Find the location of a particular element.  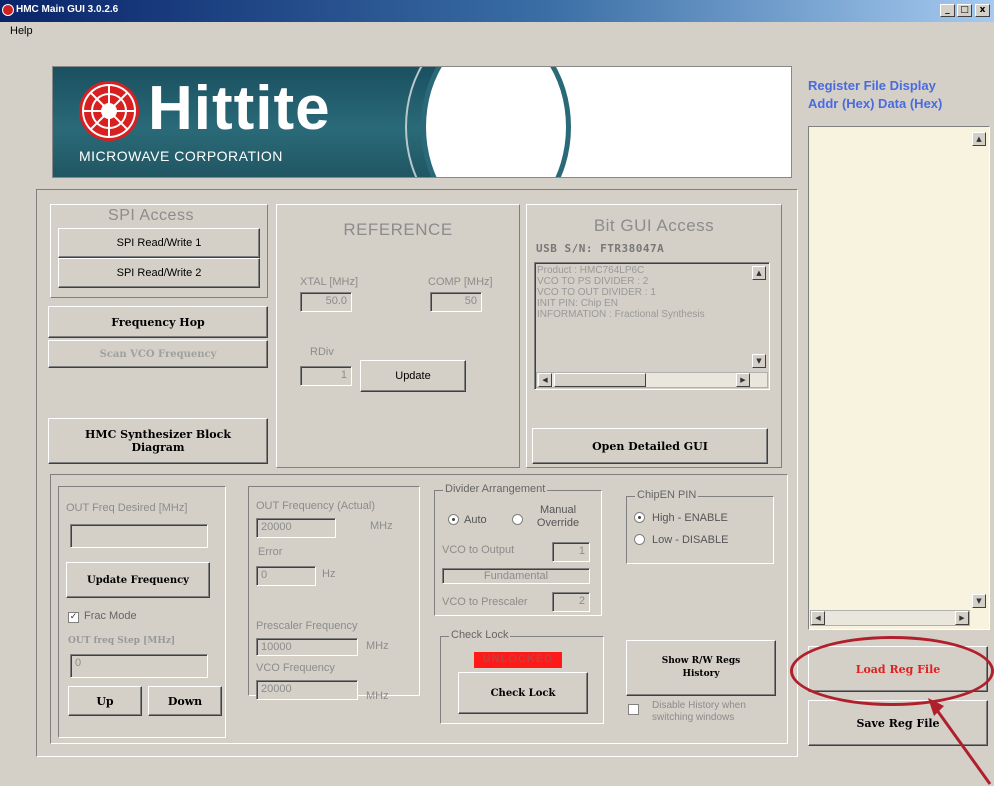

spi-access-title: SPI Access is located at coordinates (151, 215).